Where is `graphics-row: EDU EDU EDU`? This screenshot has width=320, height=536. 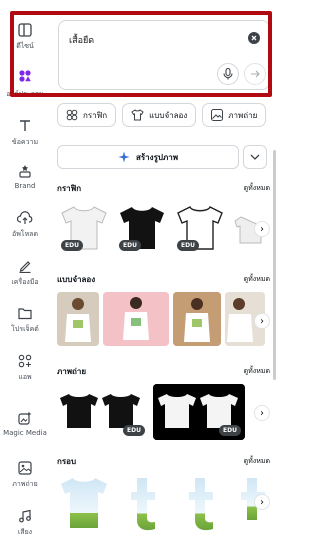
graphics-row: EDU EDU EDU is located at coordinates (164, 227).